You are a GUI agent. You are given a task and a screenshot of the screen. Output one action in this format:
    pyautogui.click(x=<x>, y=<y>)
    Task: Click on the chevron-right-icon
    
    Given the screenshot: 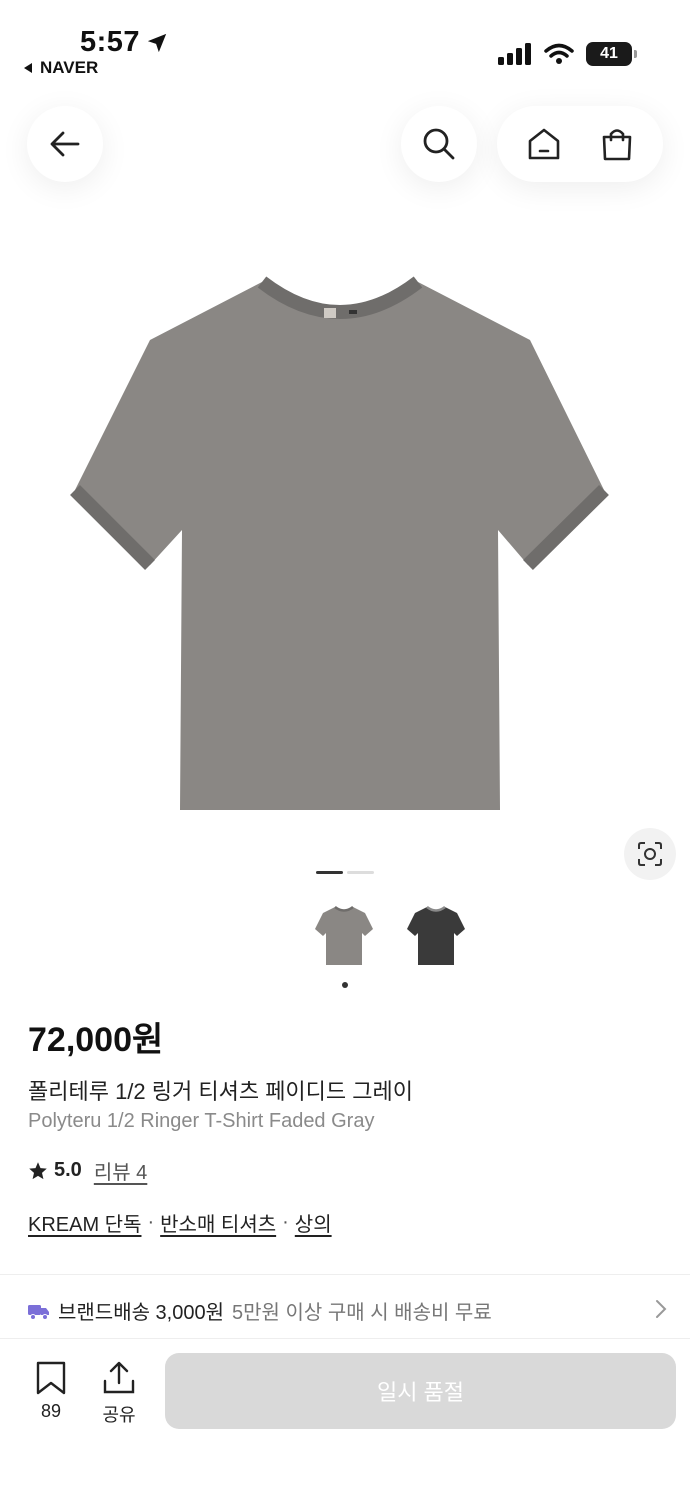 What is the action you would take?
    pyautogui.click(x=661, y=1309)
    